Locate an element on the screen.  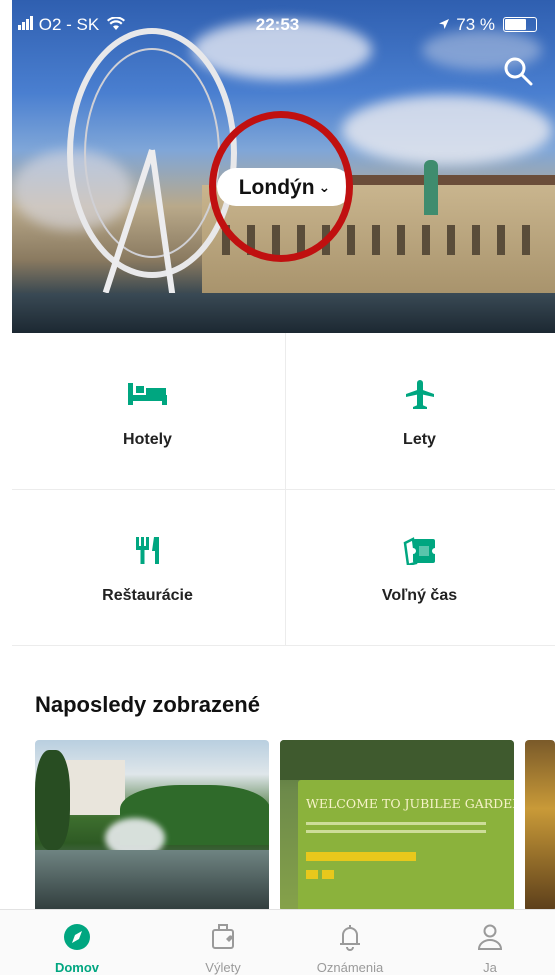
battery-info: 73 % is located at coordinates (466, 25).